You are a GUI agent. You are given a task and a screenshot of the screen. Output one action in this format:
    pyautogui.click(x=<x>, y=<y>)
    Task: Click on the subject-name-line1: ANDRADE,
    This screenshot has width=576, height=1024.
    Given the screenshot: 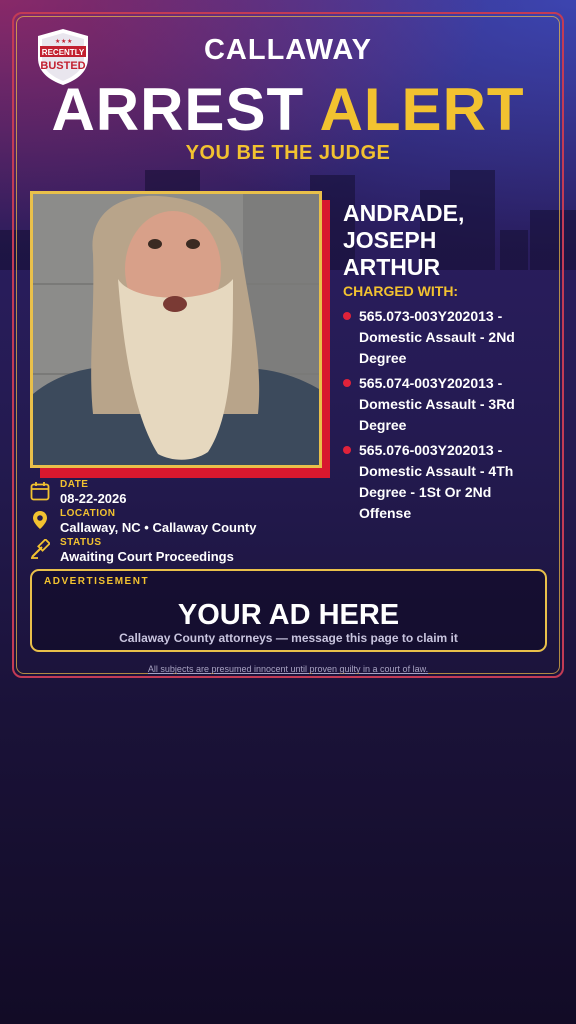 What is the action you would take?
    pyautogui.click(x=404, y=213)
    